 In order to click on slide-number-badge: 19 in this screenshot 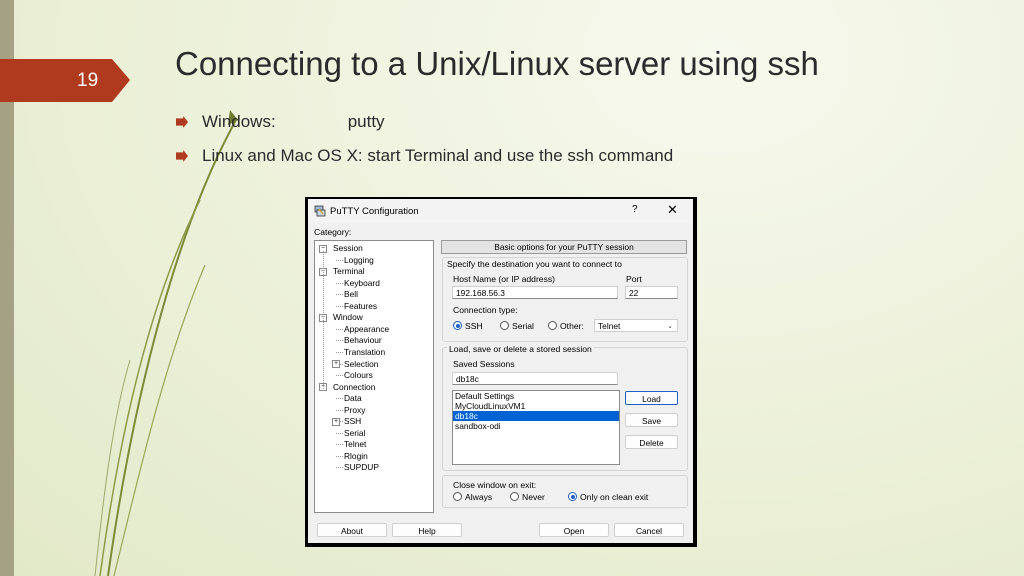, I will do `click(65, 80)`.